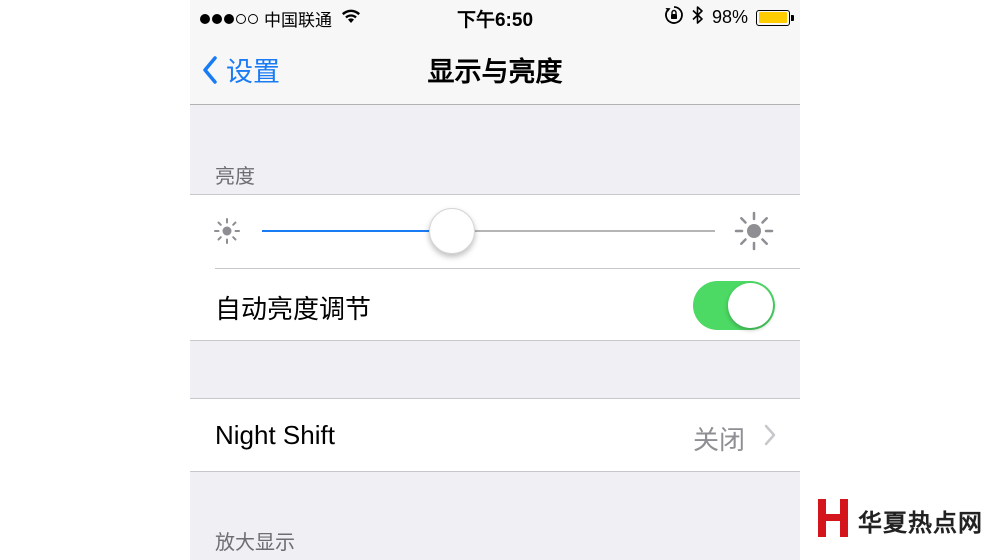  What do you see at coordinates (293, 309) in the screenshot?
I see `auto-brightness-label: 自动亮度调节` at bounding box center [293, 309].